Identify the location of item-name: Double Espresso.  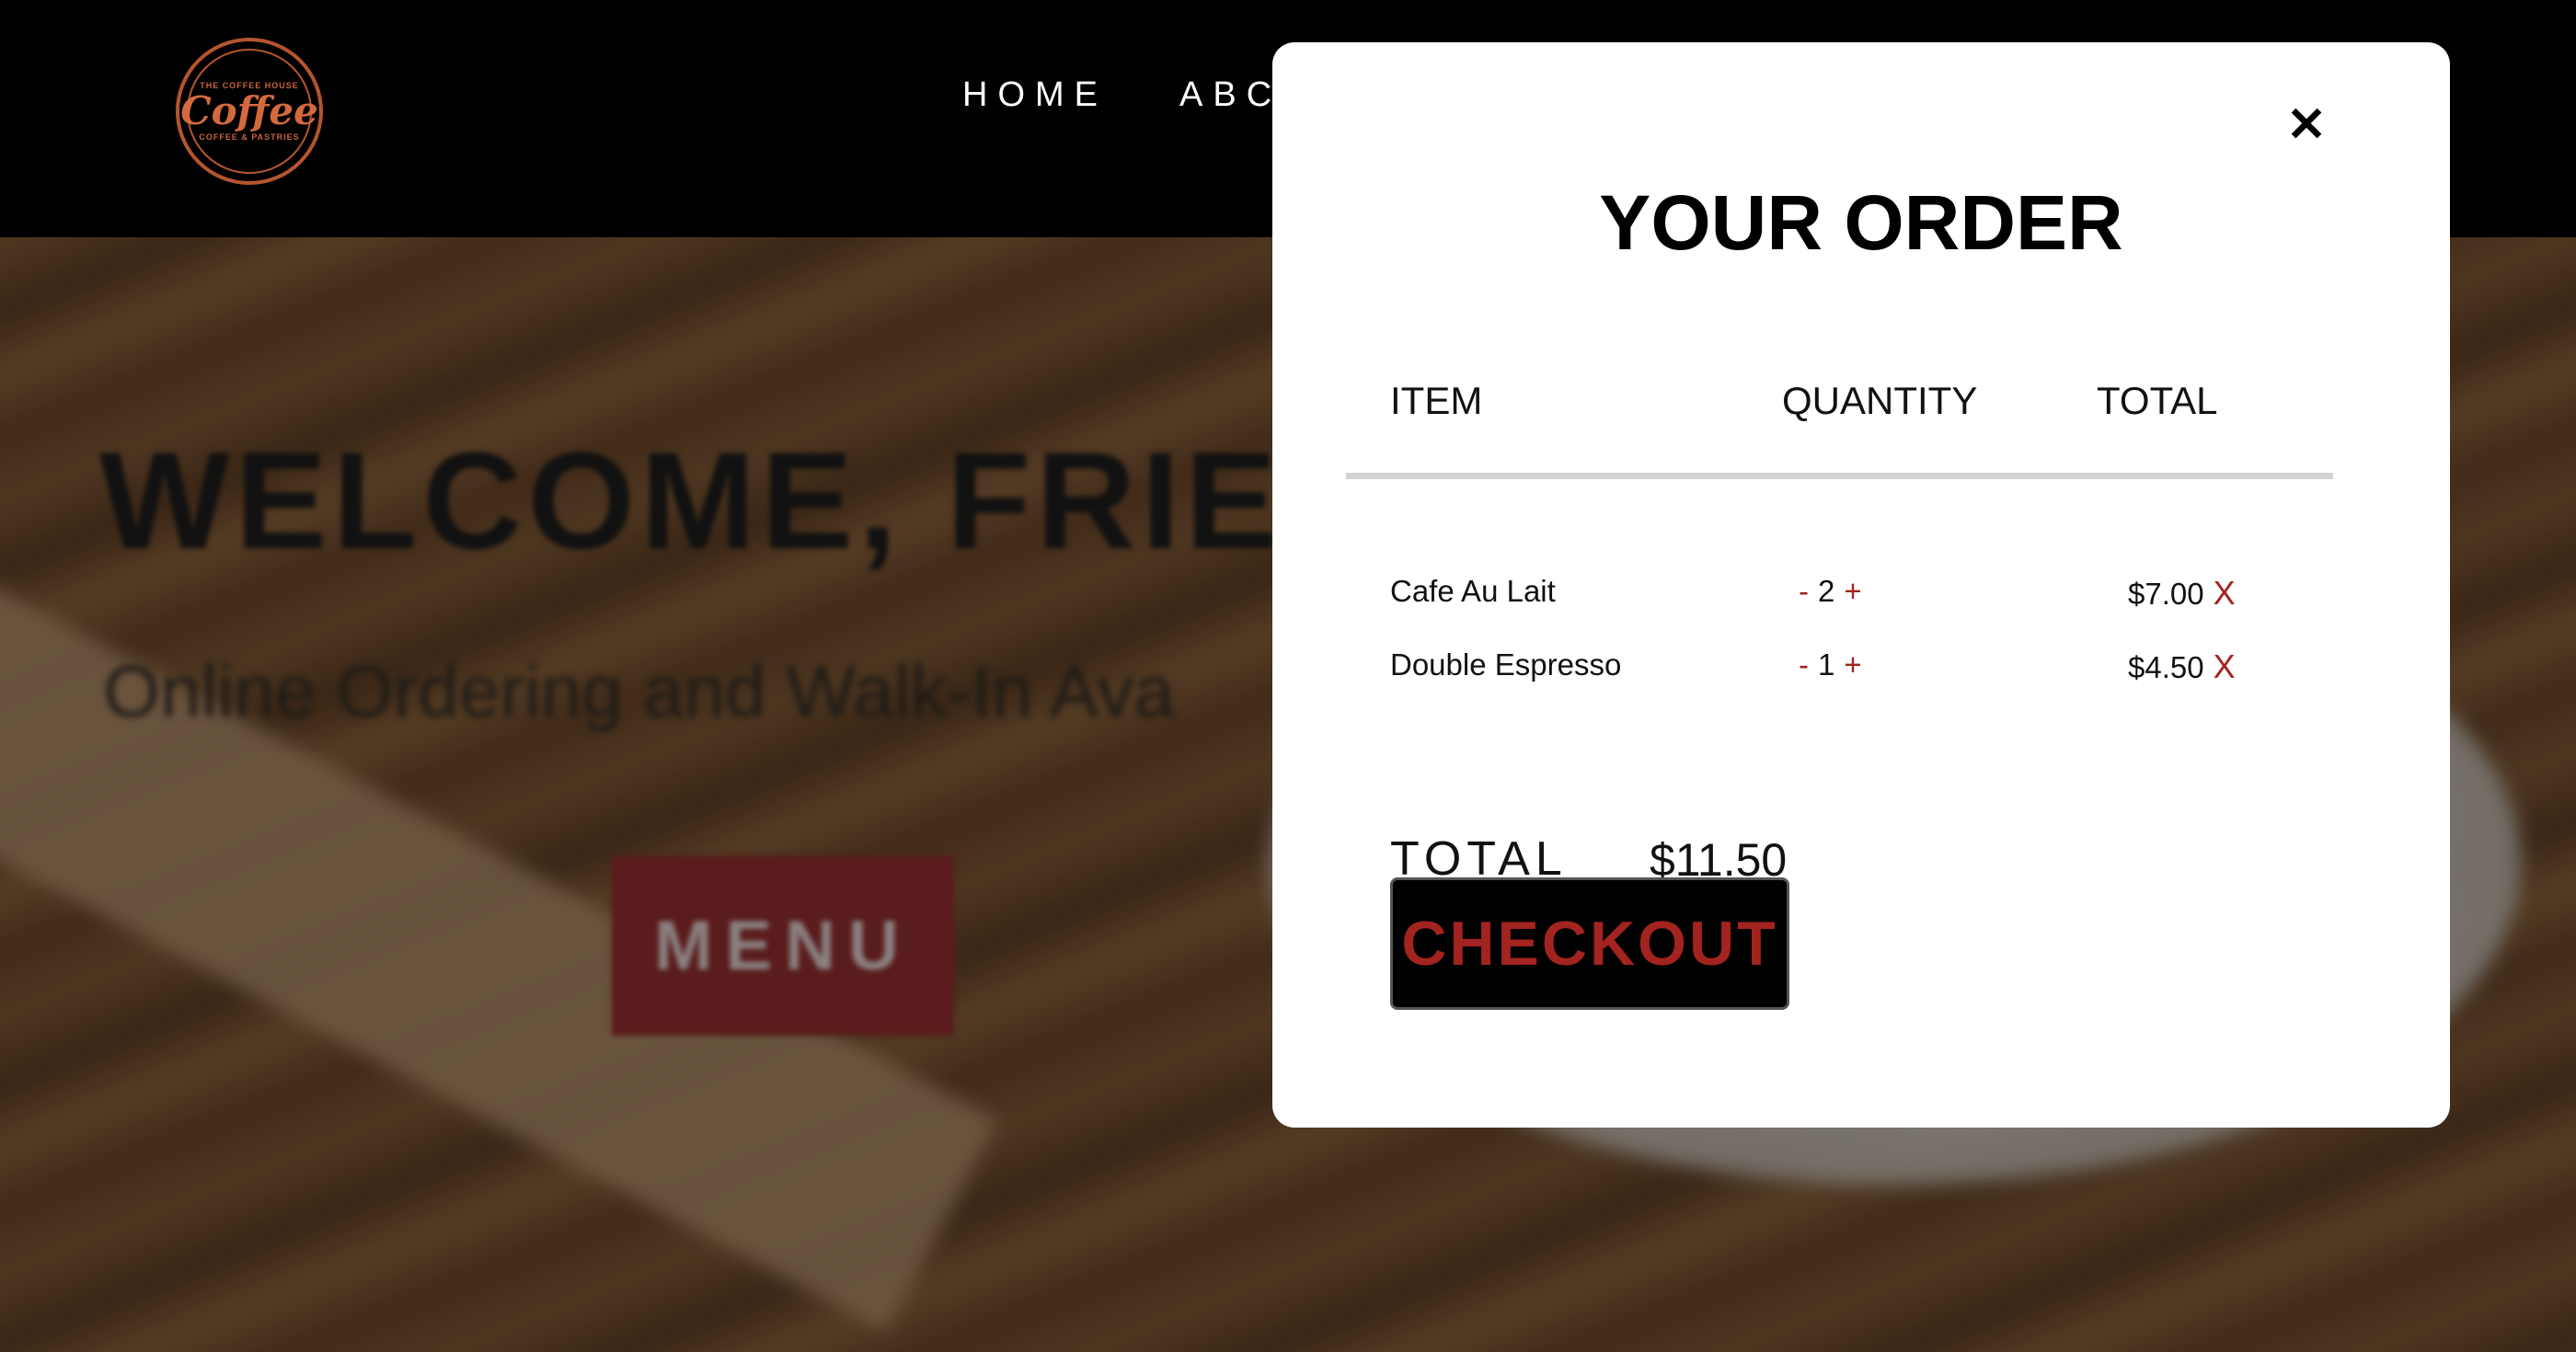
(1506, 664).